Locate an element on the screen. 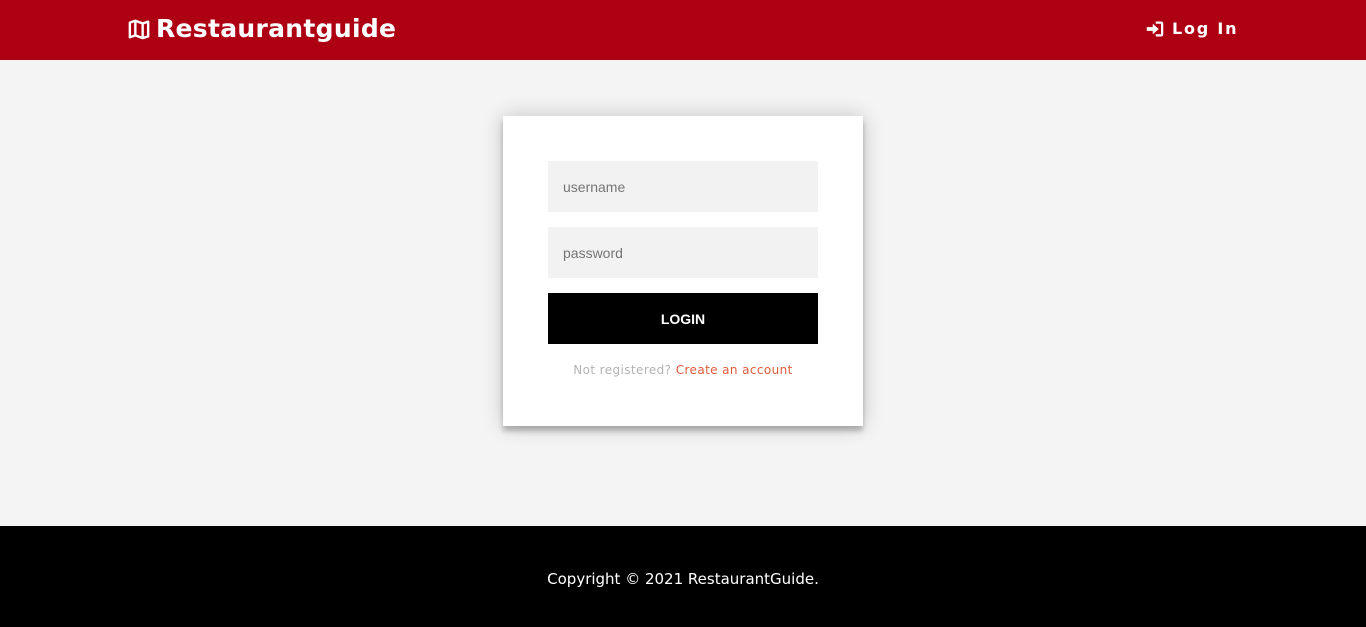  register-prompt: Not registered? is located at coordinates (622, 370).